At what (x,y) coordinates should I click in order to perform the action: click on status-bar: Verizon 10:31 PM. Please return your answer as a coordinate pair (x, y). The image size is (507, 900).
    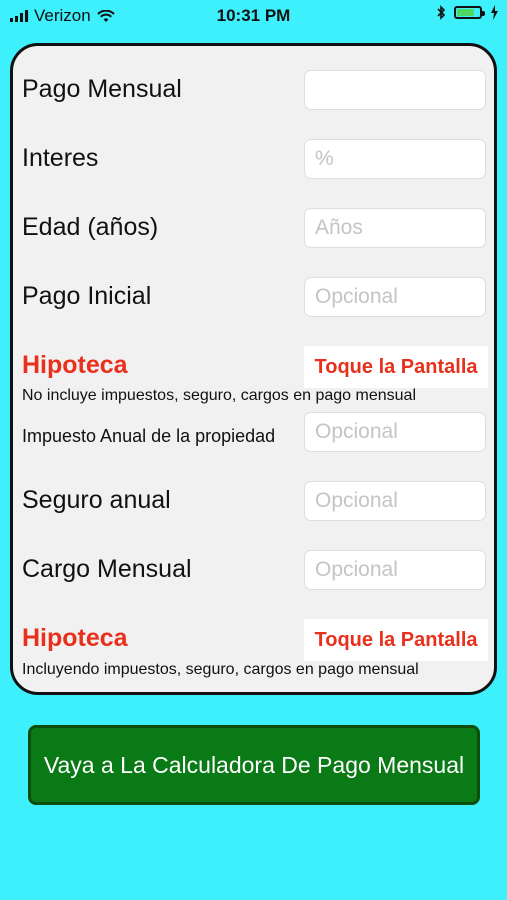
    Looking at the image, I should click on (253, 15).